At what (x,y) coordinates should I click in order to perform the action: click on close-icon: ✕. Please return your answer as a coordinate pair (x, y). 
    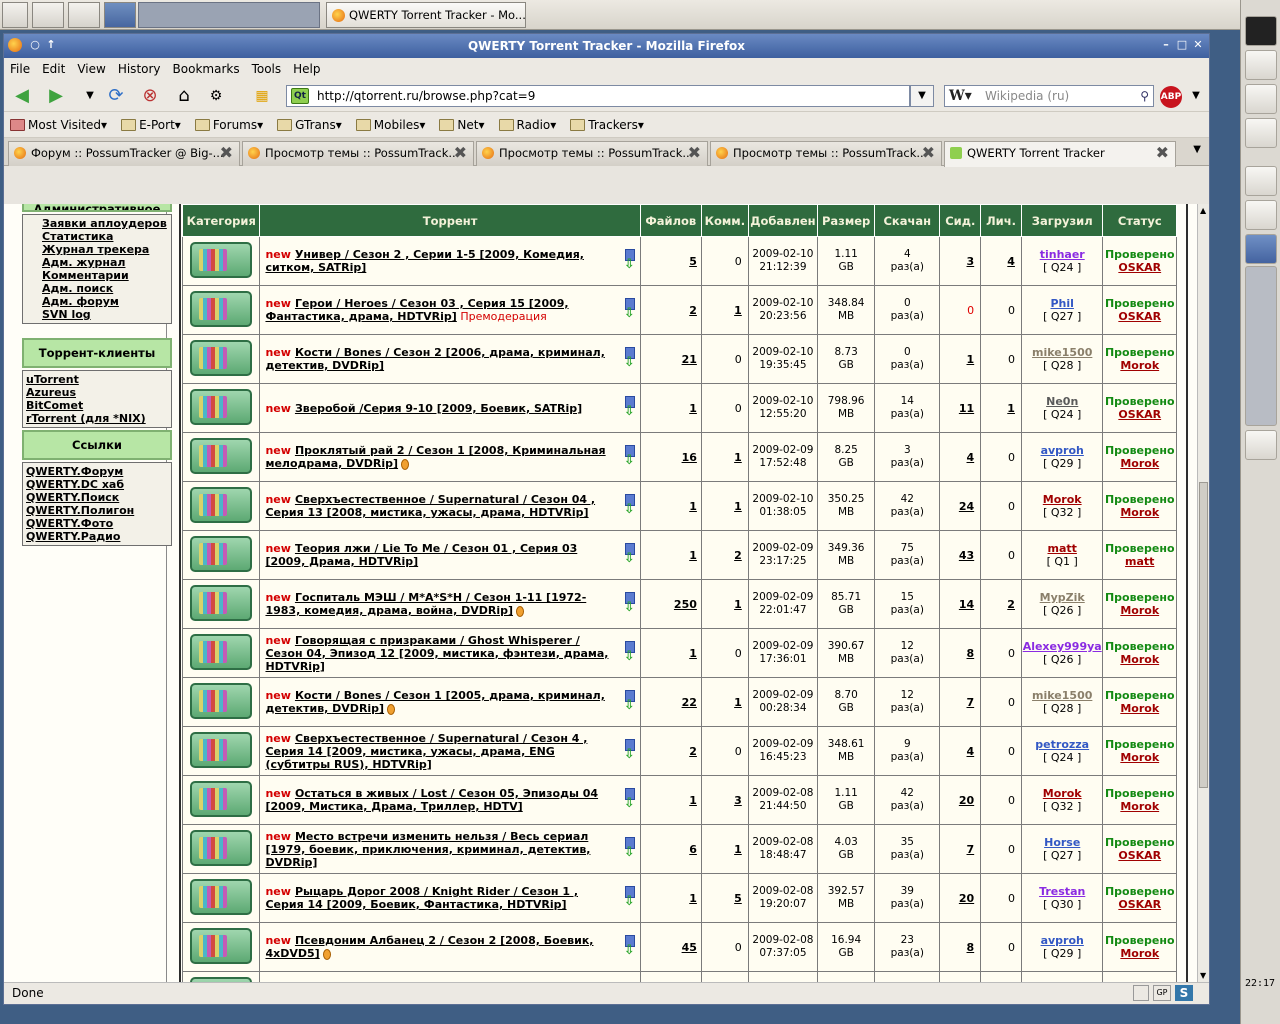
    Looking at the image, I should click on (1198, 45).